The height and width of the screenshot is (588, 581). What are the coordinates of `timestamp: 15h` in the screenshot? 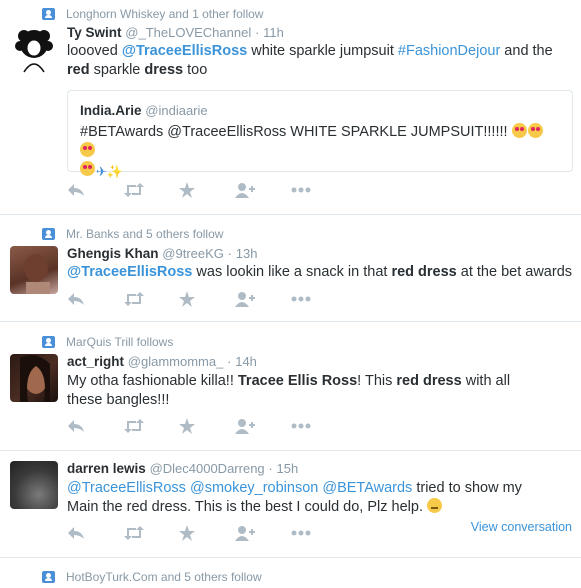 It's located at (288, 468).